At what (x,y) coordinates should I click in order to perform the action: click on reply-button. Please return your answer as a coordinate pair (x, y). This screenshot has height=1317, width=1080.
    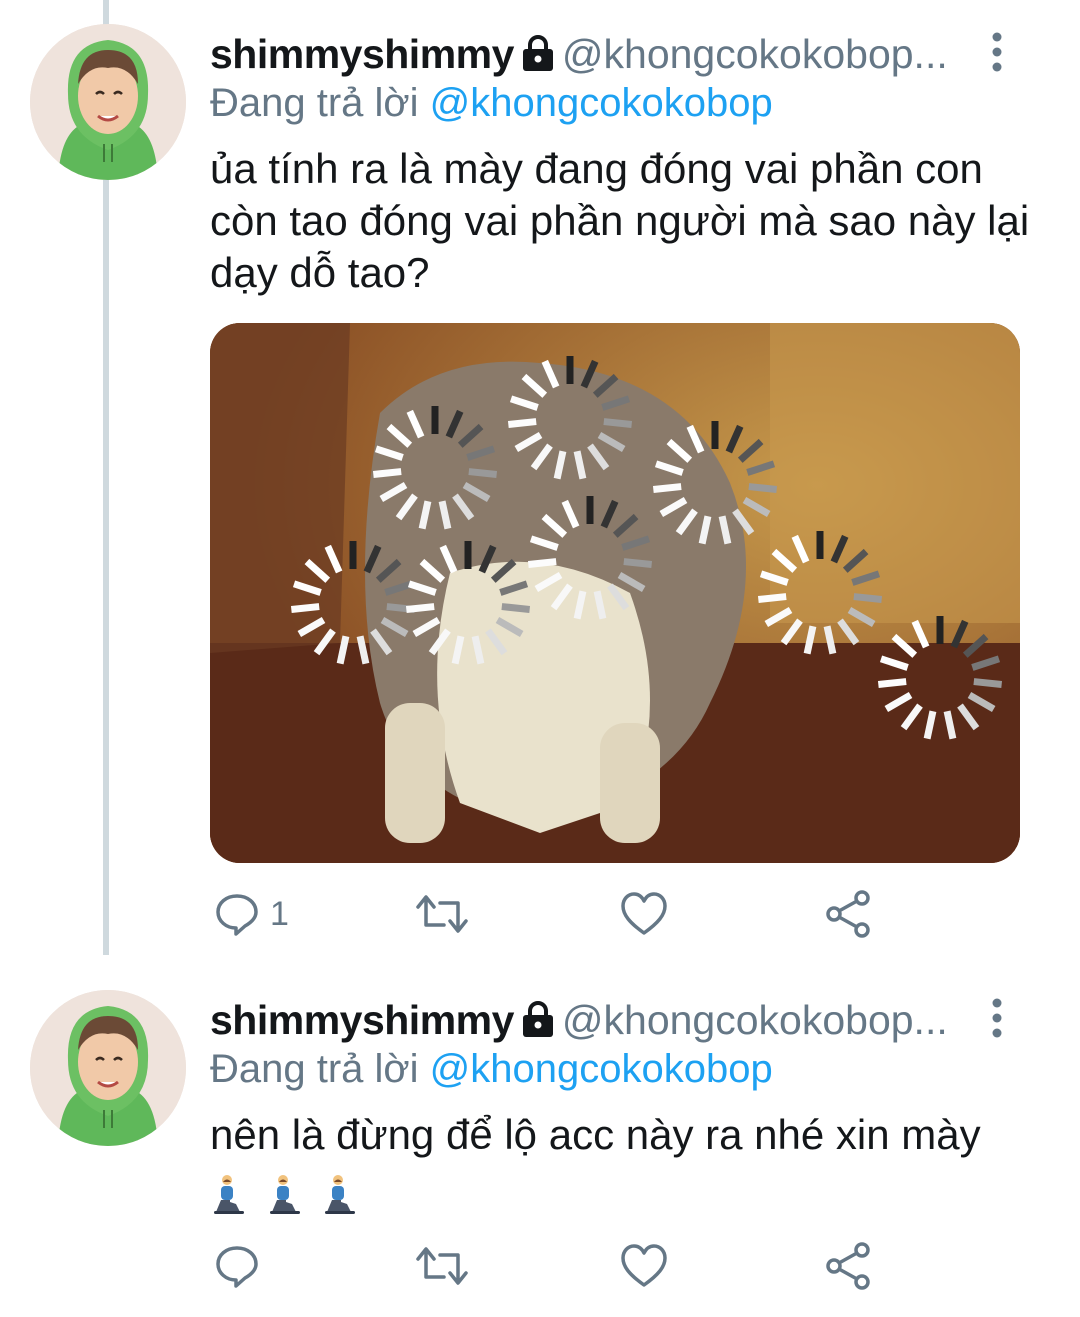
    Looking at the image, I should click on (237, 1266).